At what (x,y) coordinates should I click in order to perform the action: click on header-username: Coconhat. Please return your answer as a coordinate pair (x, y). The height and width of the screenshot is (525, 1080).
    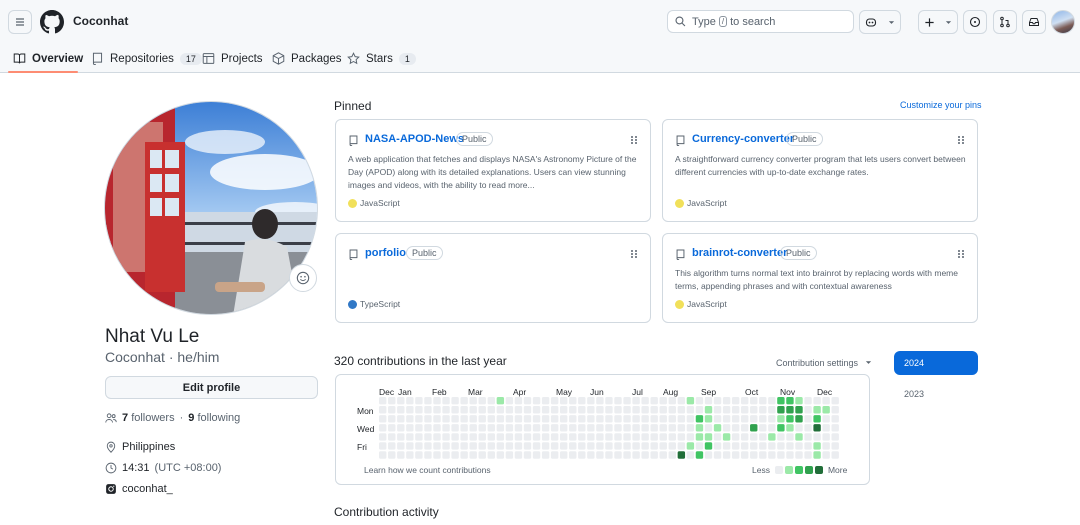
    Looking at the image, I should click on (100, 21).